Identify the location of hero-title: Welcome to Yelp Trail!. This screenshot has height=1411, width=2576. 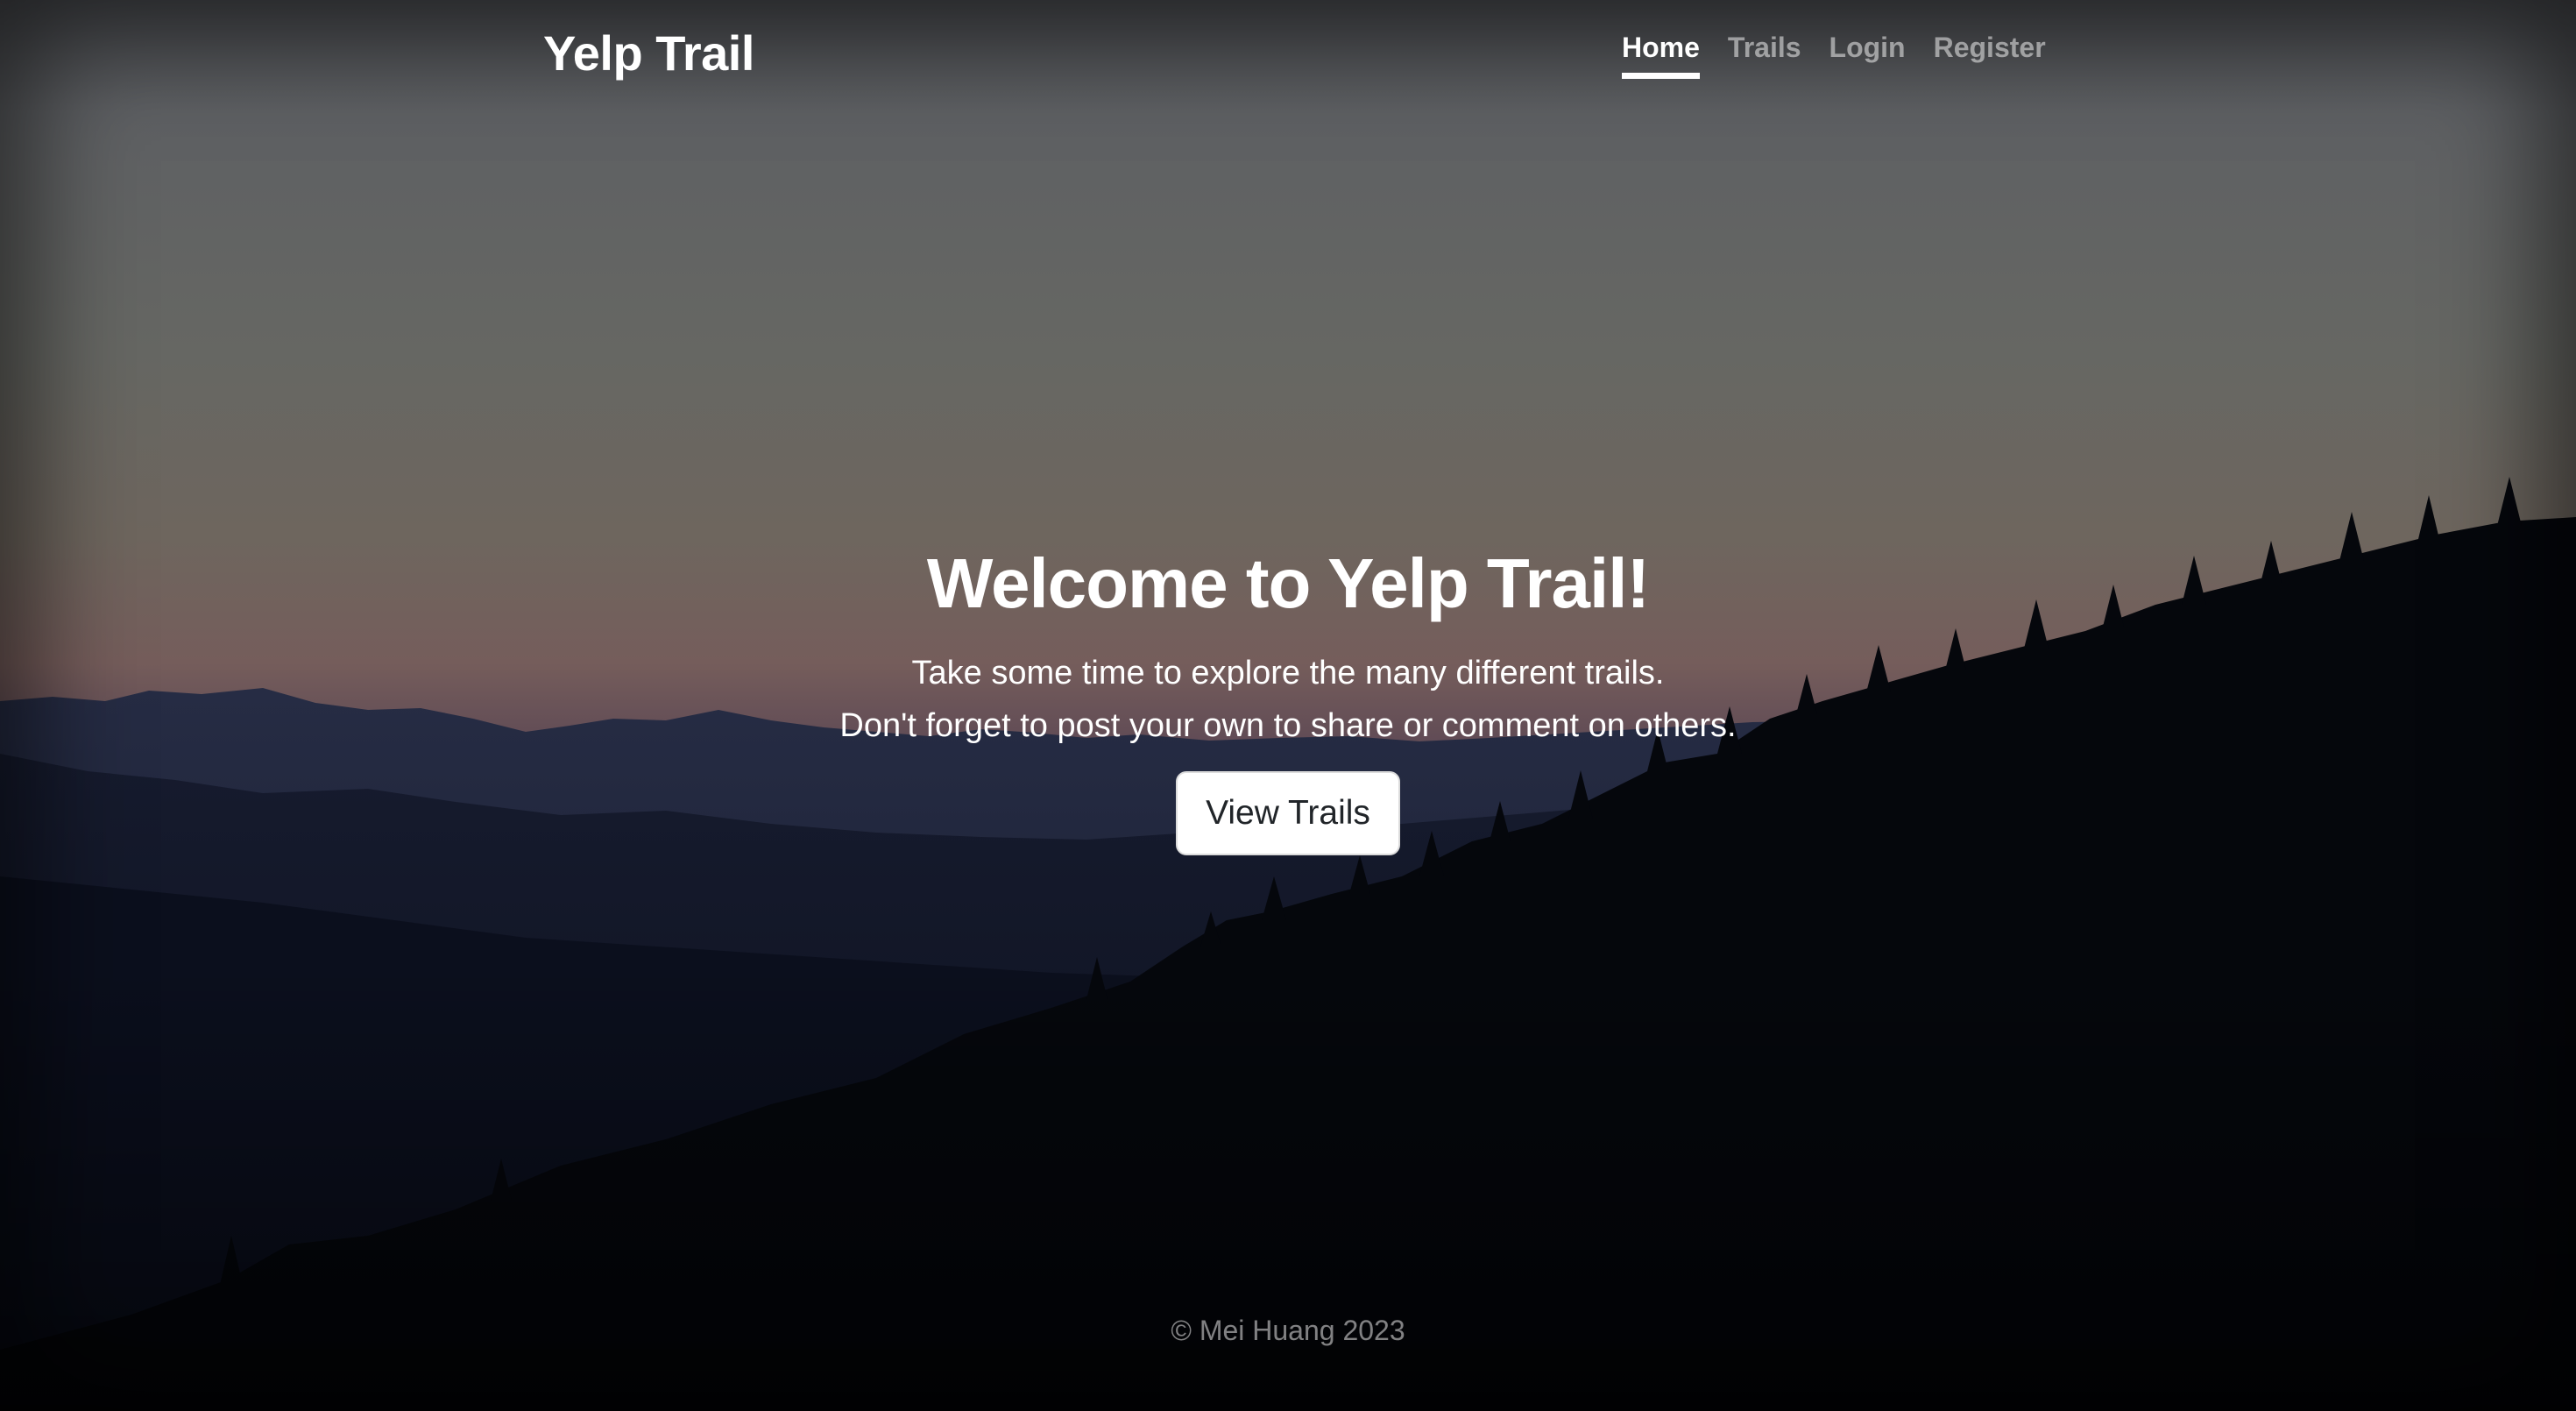
(1288, 583).